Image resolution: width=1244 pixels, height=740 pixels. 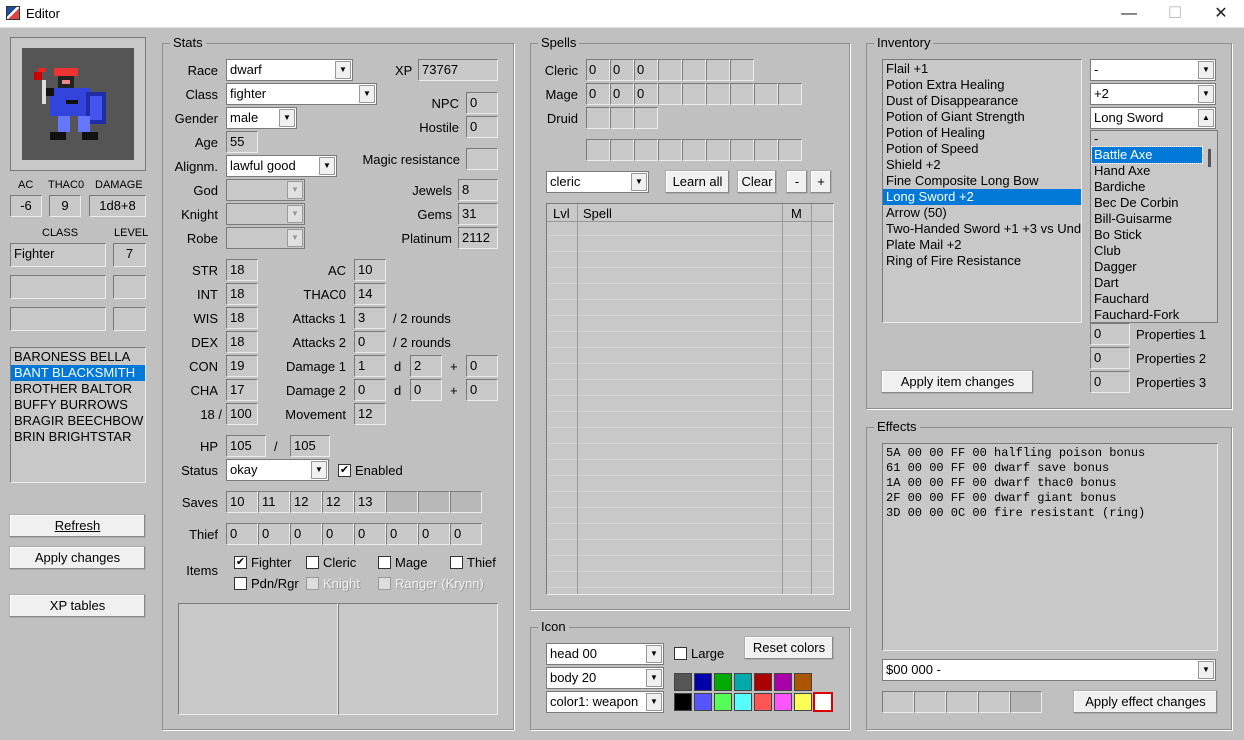 What do you see at coordinates (1147, 299) in the screenshot?
I see `item-type-option: Fauchard` at bounding box center [1147, 299].